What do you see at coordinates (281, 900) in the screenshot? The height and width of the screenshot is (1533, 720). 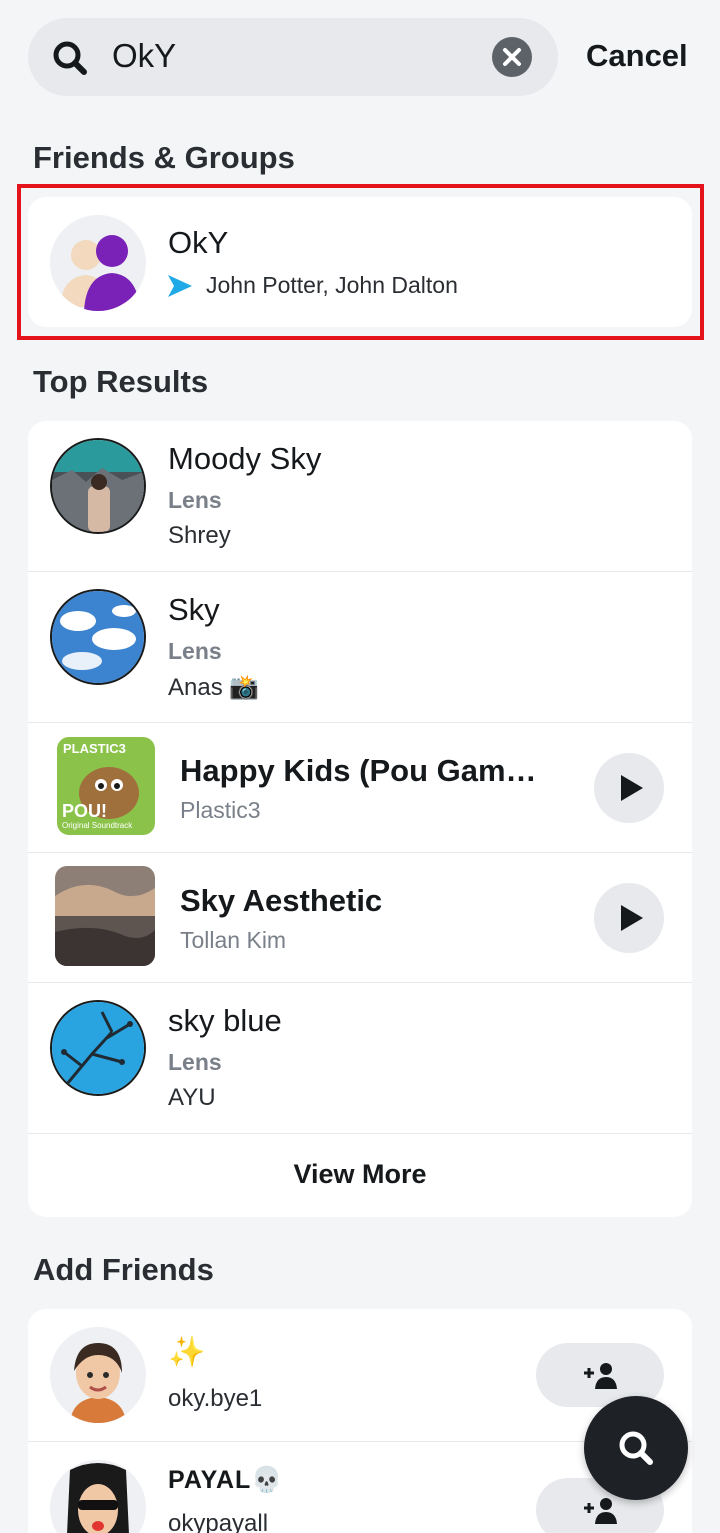 I see `result-name: Sky Aesthetic` at bounding box center [281, 900].